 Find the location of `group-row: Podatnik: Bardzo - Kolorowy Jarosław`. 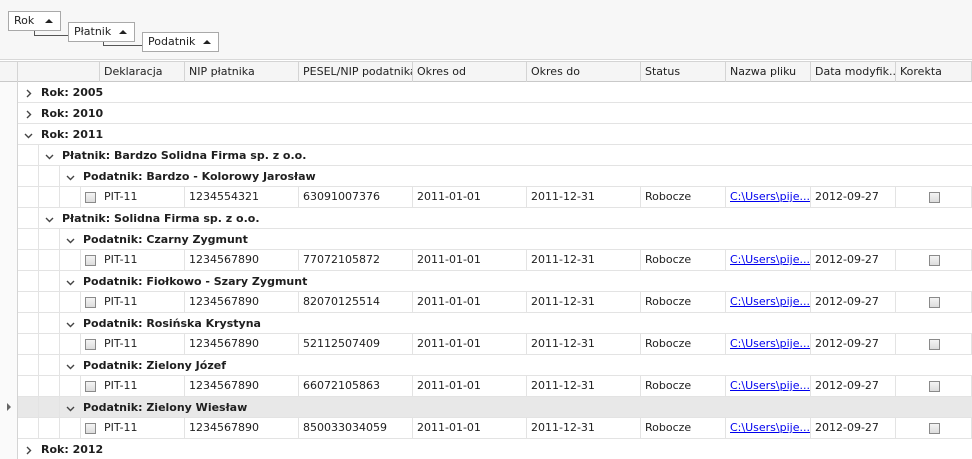

group-row: Podatnik: Bardzo - Kolorowy Jarosław is located at coordinates (486, 176).